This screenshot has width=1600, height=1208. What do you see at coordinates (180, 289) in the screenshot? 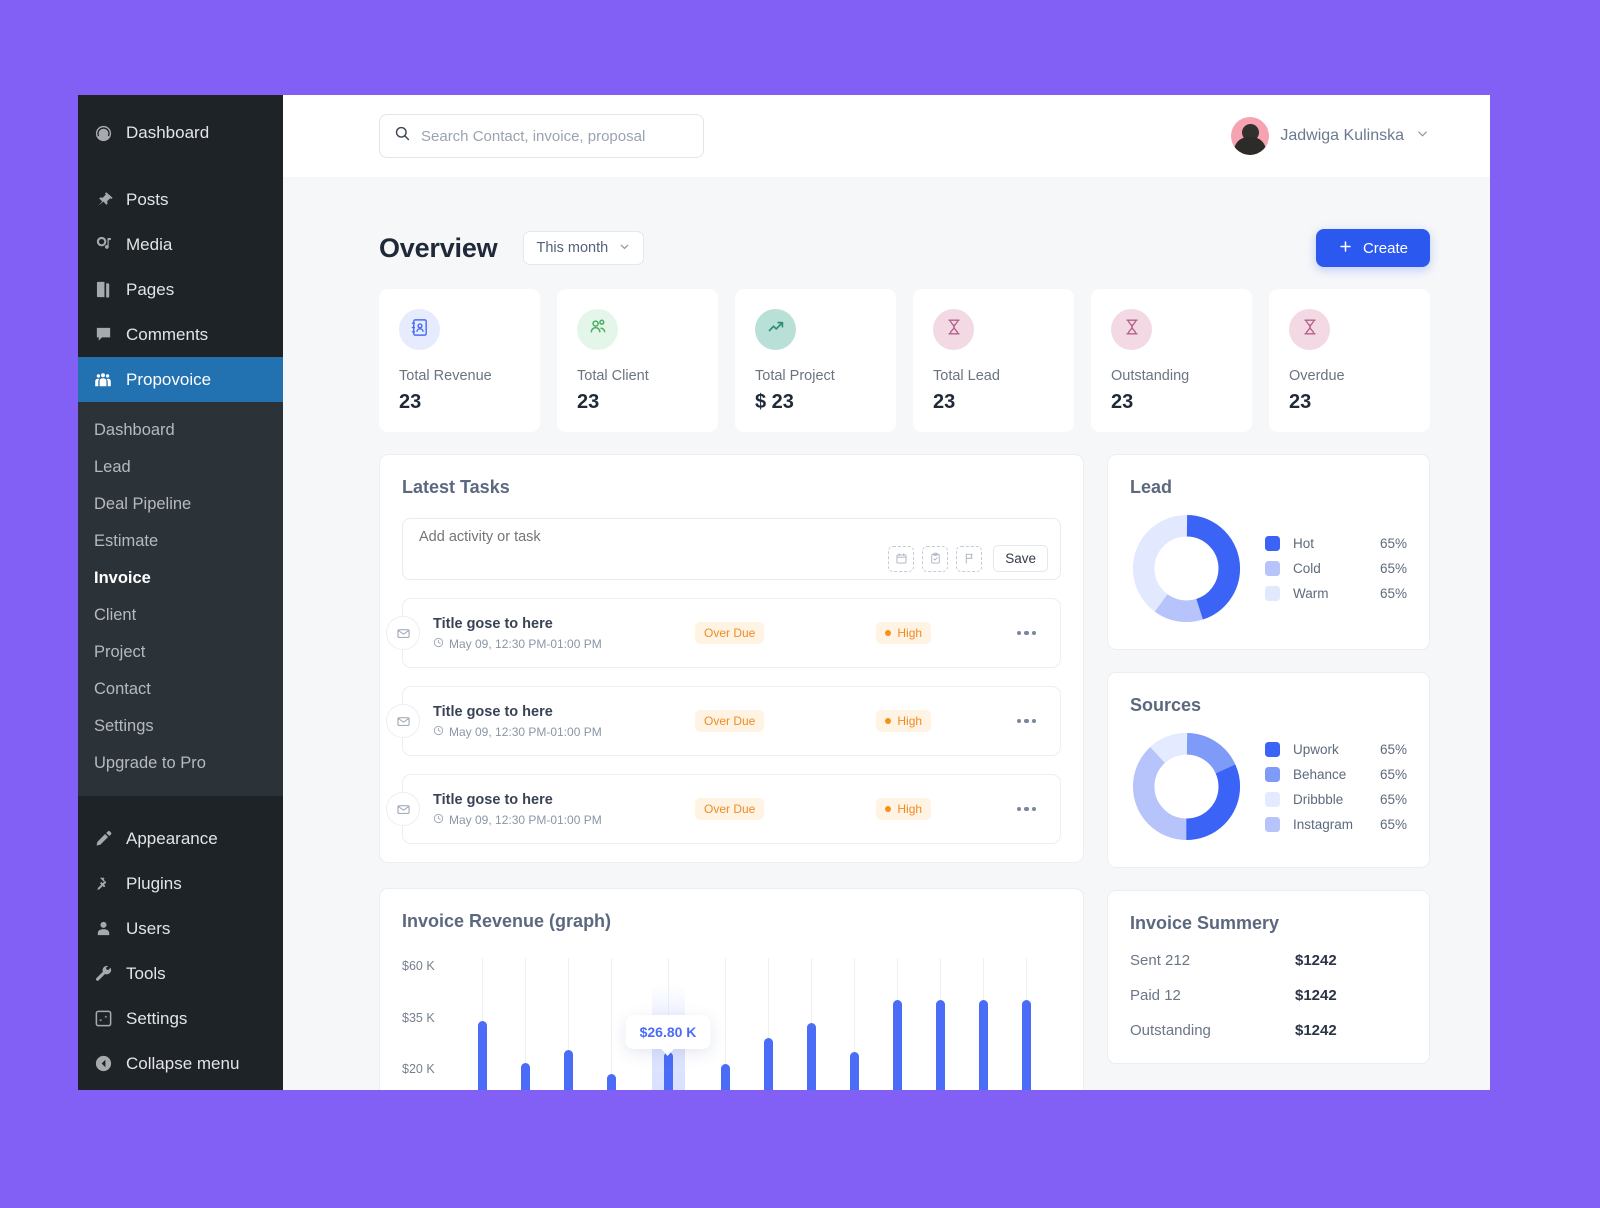
I see `sidebar-item-pages: Pages` at bounding box center [180, 289].